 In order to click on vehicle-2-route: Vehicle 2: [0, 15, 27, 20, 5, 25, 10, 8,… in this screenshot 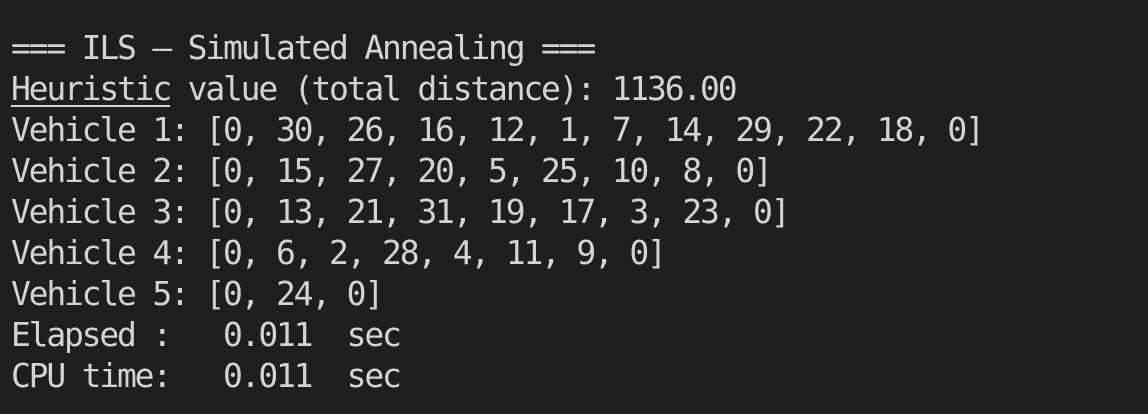, I will do `click(392, 170)`.